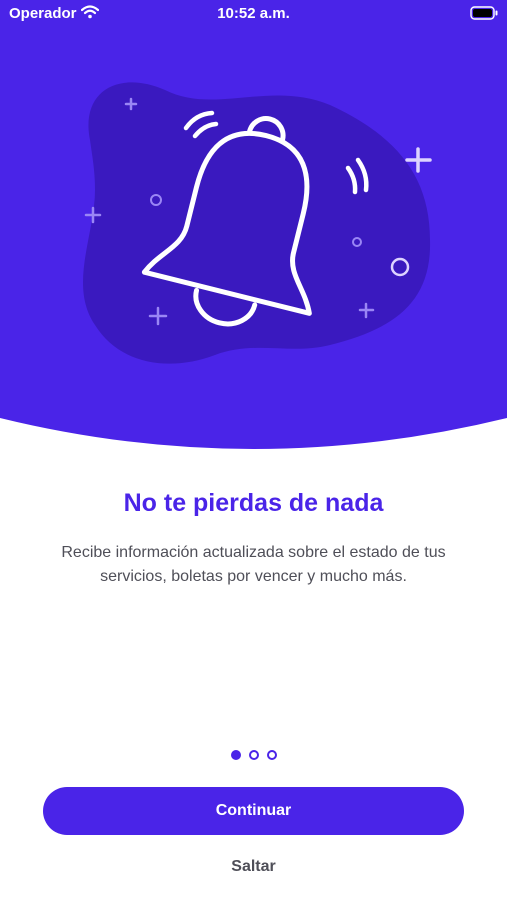 Image resolution: width=507 pixels, height=900 pixels. What do you see at coordinates (235, 755) in the screenshot?
I see `page-dot-active` at bounding box center [235, 755].